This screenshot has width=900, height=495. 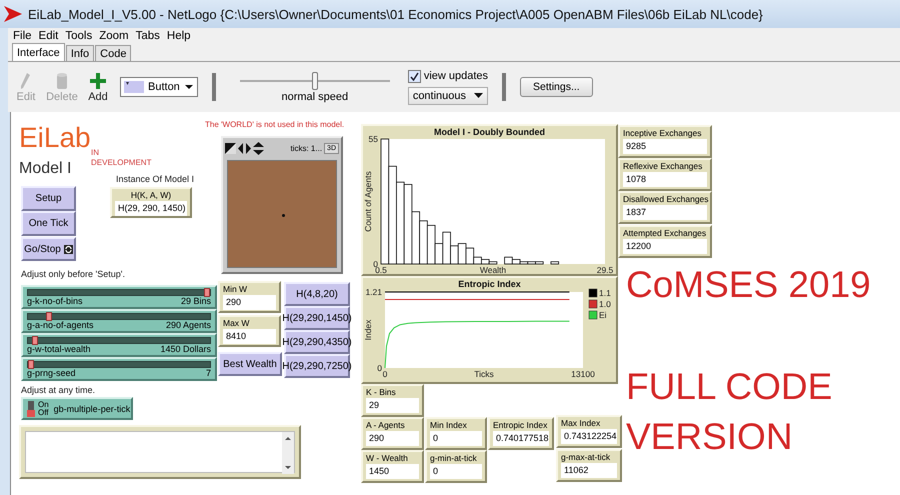 What do you see at coordinates (48, 198) in the screenshot?
I see `button: Setup` at bounding box center [48, 198].